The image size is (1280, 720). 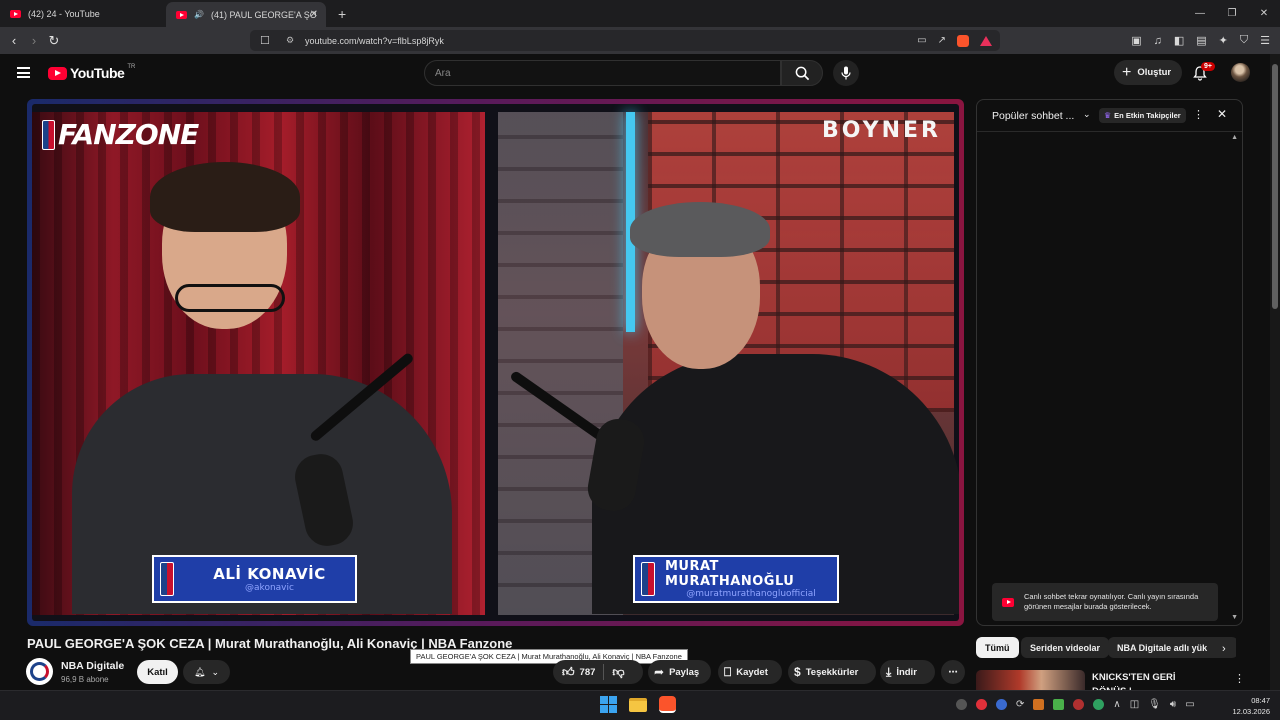 What do you see at coordinates (881, 130) in the screenshot?
I see `boyner-logo: BOYNER` at bounding box center [881, 130].